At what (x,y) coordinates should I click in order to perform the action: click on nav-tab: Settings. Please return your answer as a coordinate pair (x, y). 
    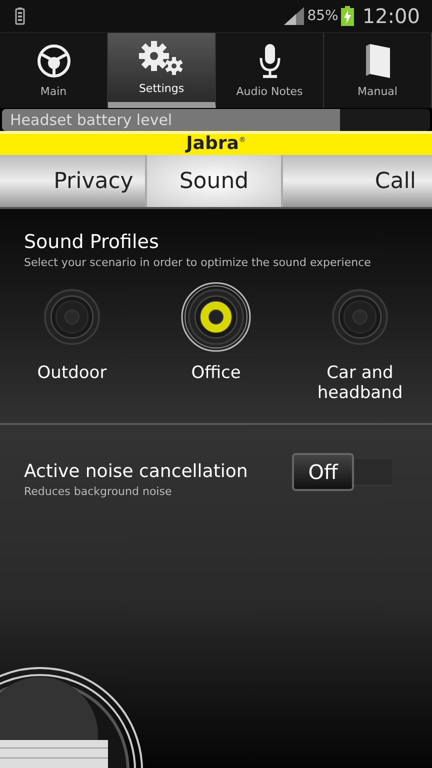
    Looking at the image, I should click on (162, 70).